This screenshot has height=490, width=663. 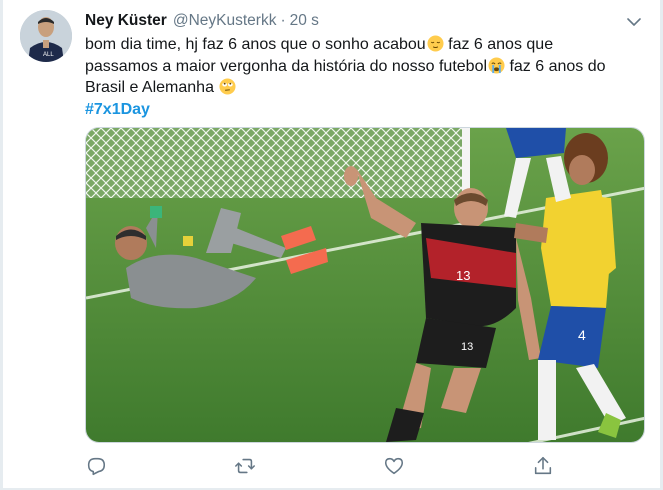 I want to click on rolling-eyes-face-icon, so click(x=227, y=86).